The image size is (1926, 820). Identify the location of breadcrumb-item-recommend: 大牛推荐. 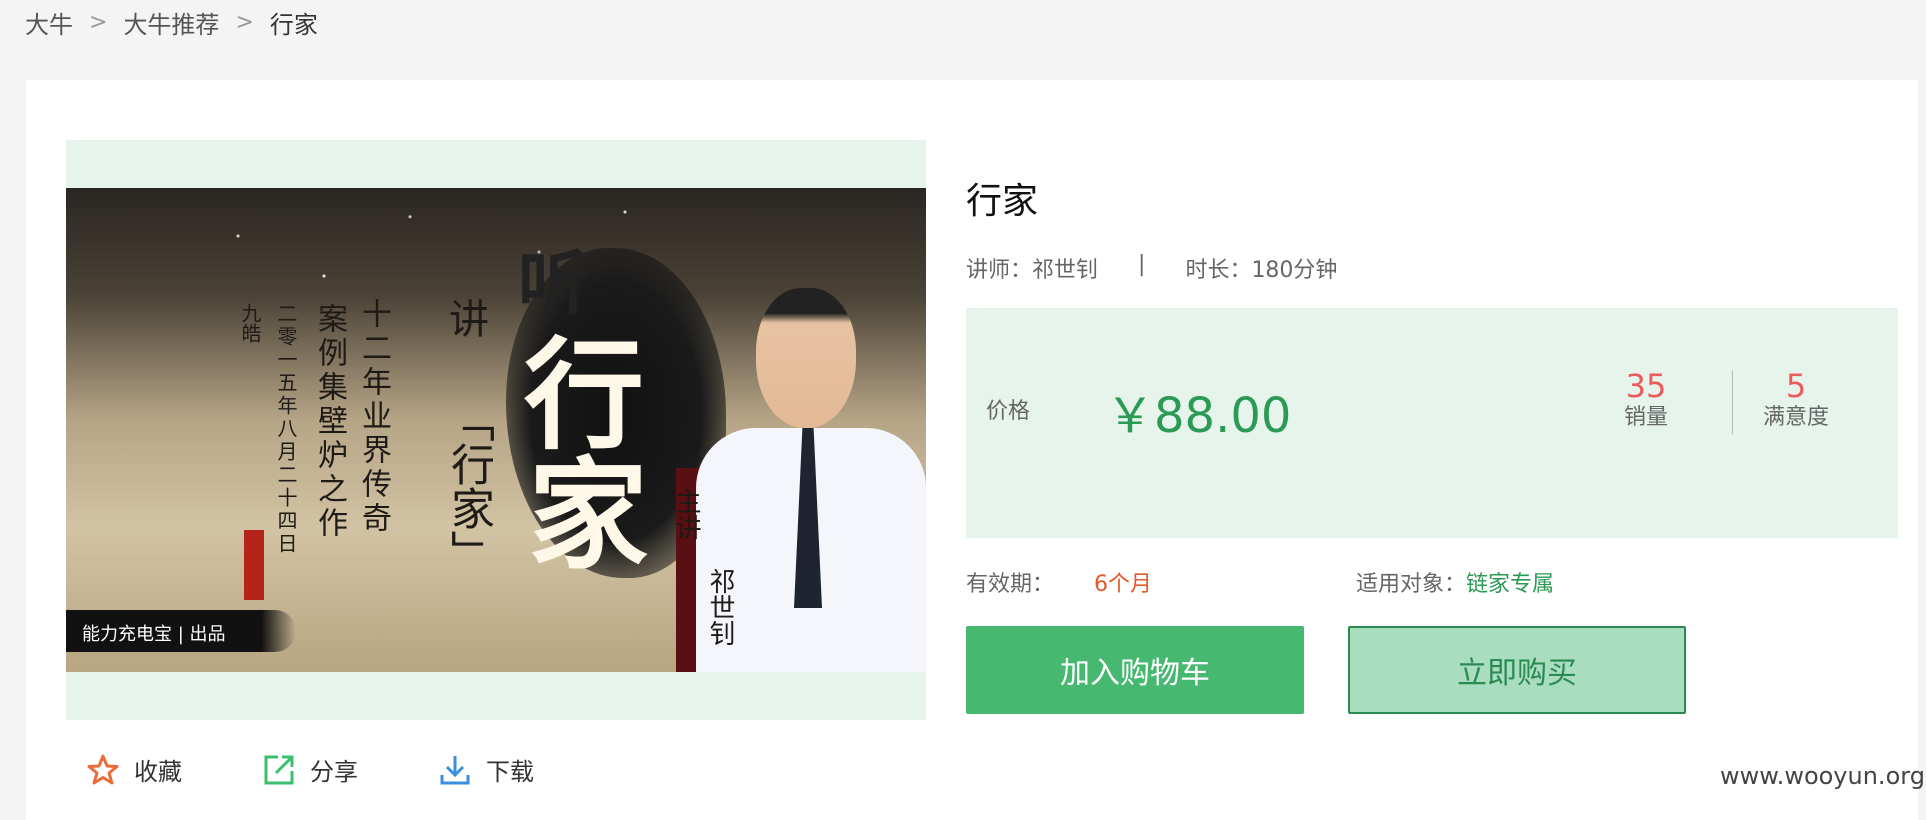
(171, 22).